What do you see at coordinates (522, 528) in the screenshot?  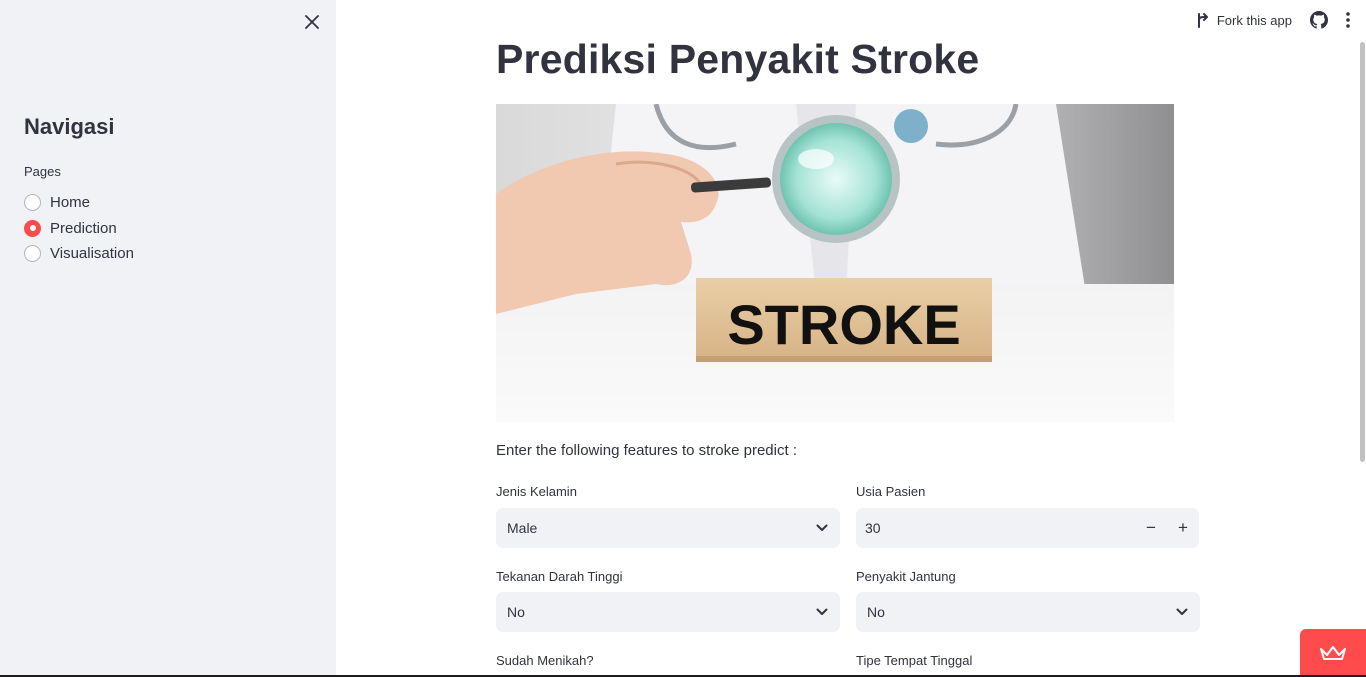 I see `gender-select-value: Male` at bounding box center [522, 528].